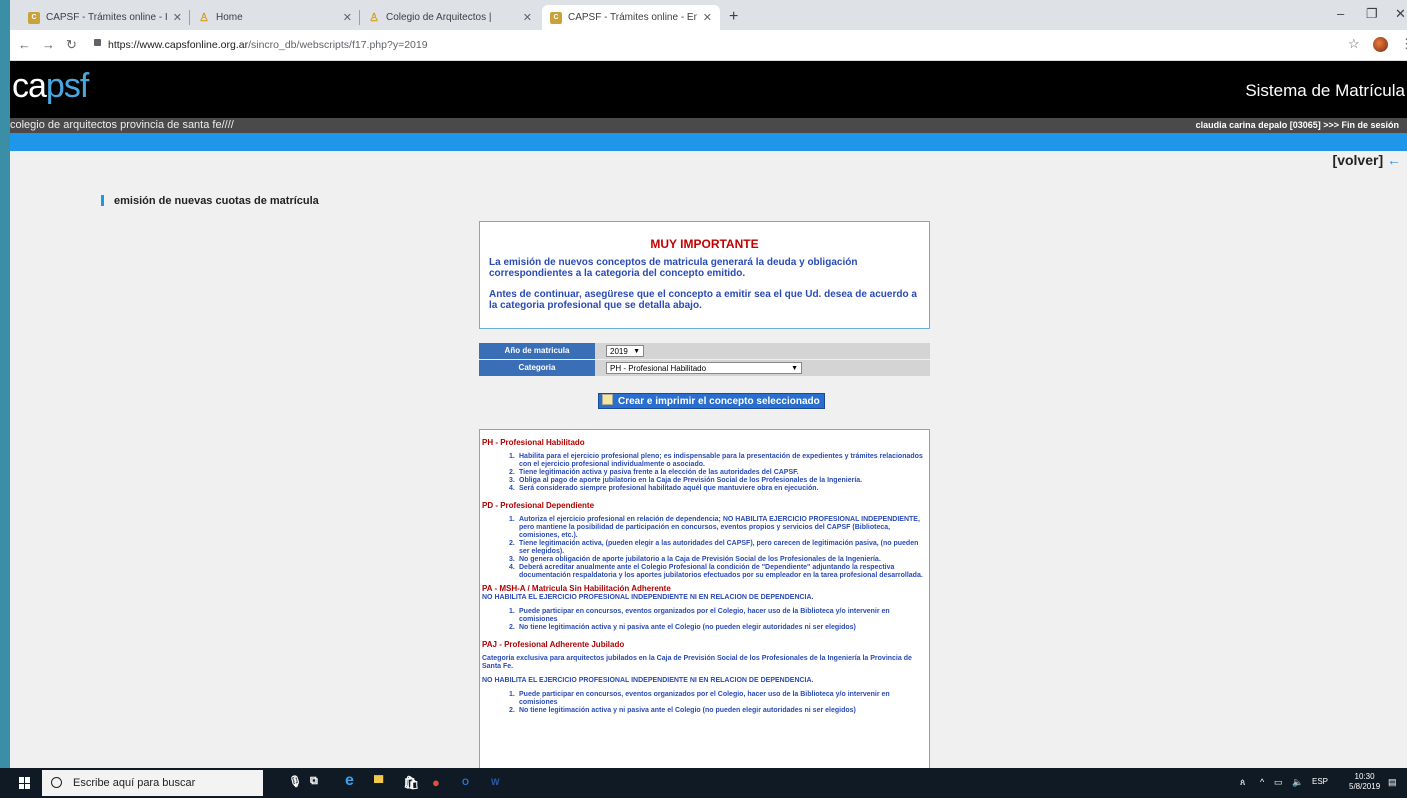  What do you see at coordinates (1278, 782) in the screenshot?
I see `network-icon: ▭` at bounding box center [1278, 782].